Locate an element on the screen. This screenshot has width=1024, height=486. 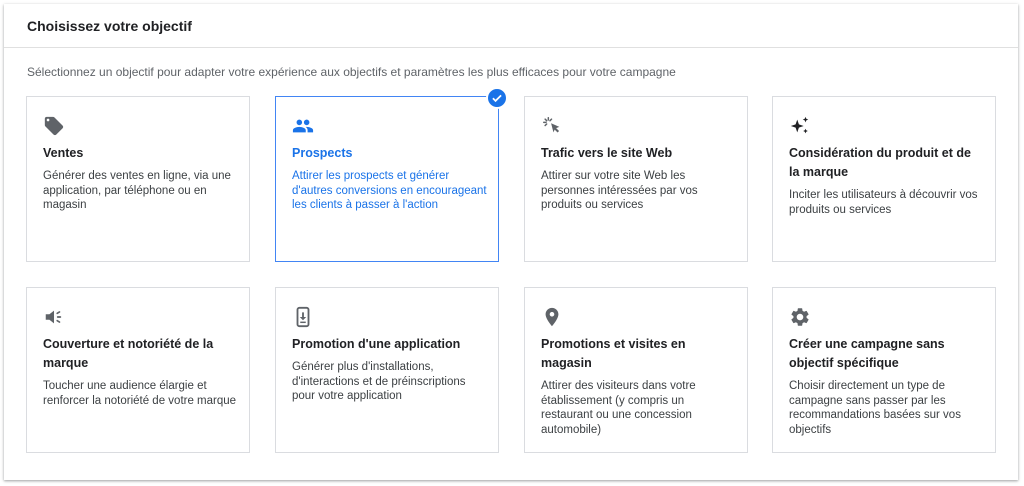
gear-icon is located at coordinates (800, 317).